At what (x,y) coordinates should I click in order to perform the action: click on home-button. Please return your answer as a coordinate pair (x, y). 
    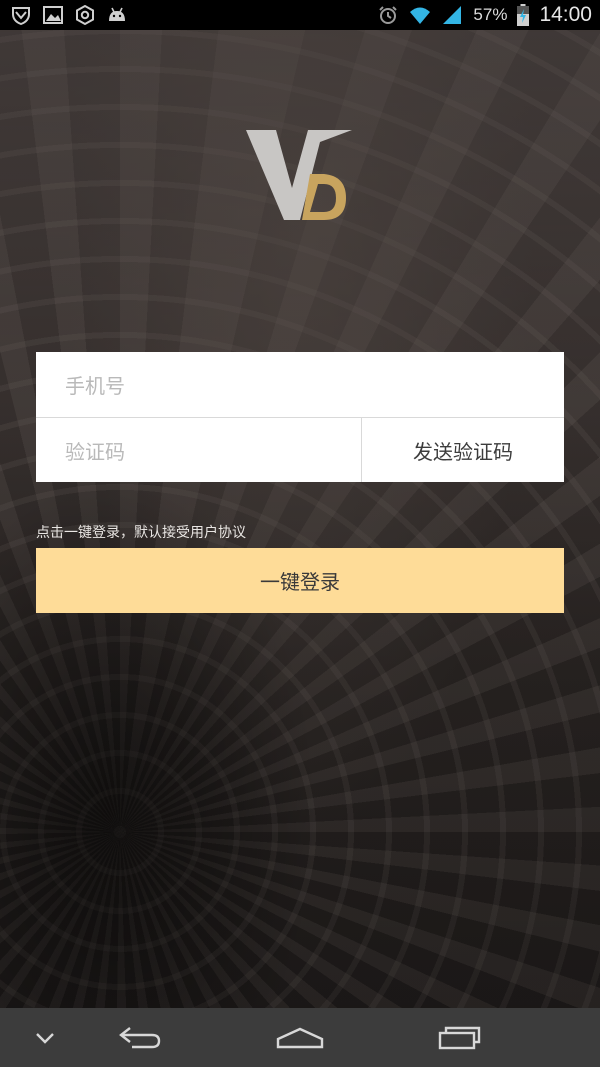
    Looking at the image, I should click on (300, 1037).